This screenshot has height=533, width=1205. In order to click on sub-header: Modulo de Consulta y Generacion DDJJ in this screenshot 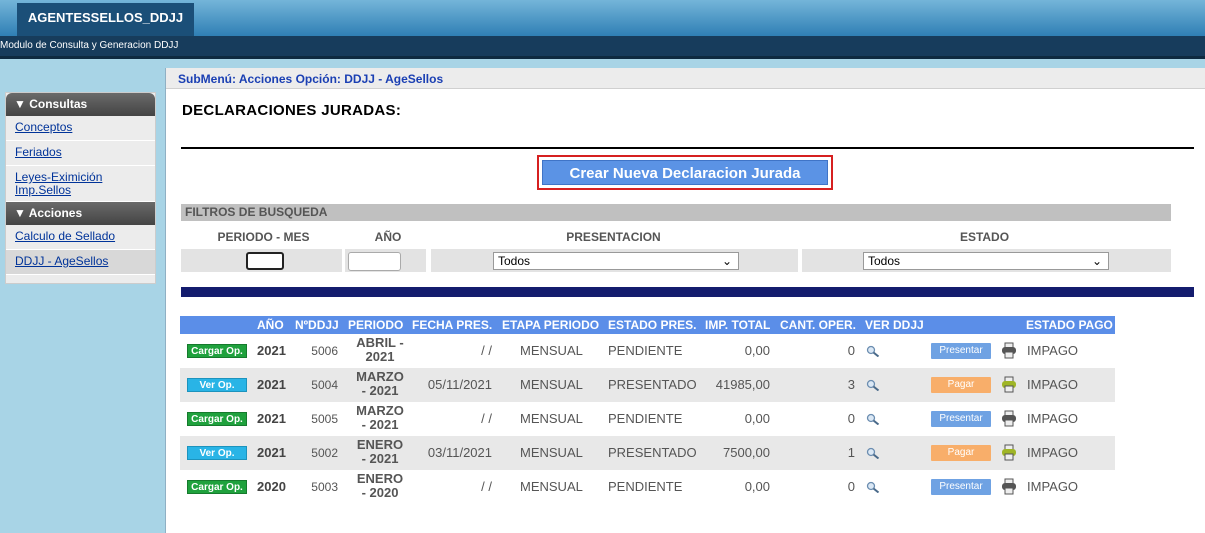, I will do `click(602, 46)`.